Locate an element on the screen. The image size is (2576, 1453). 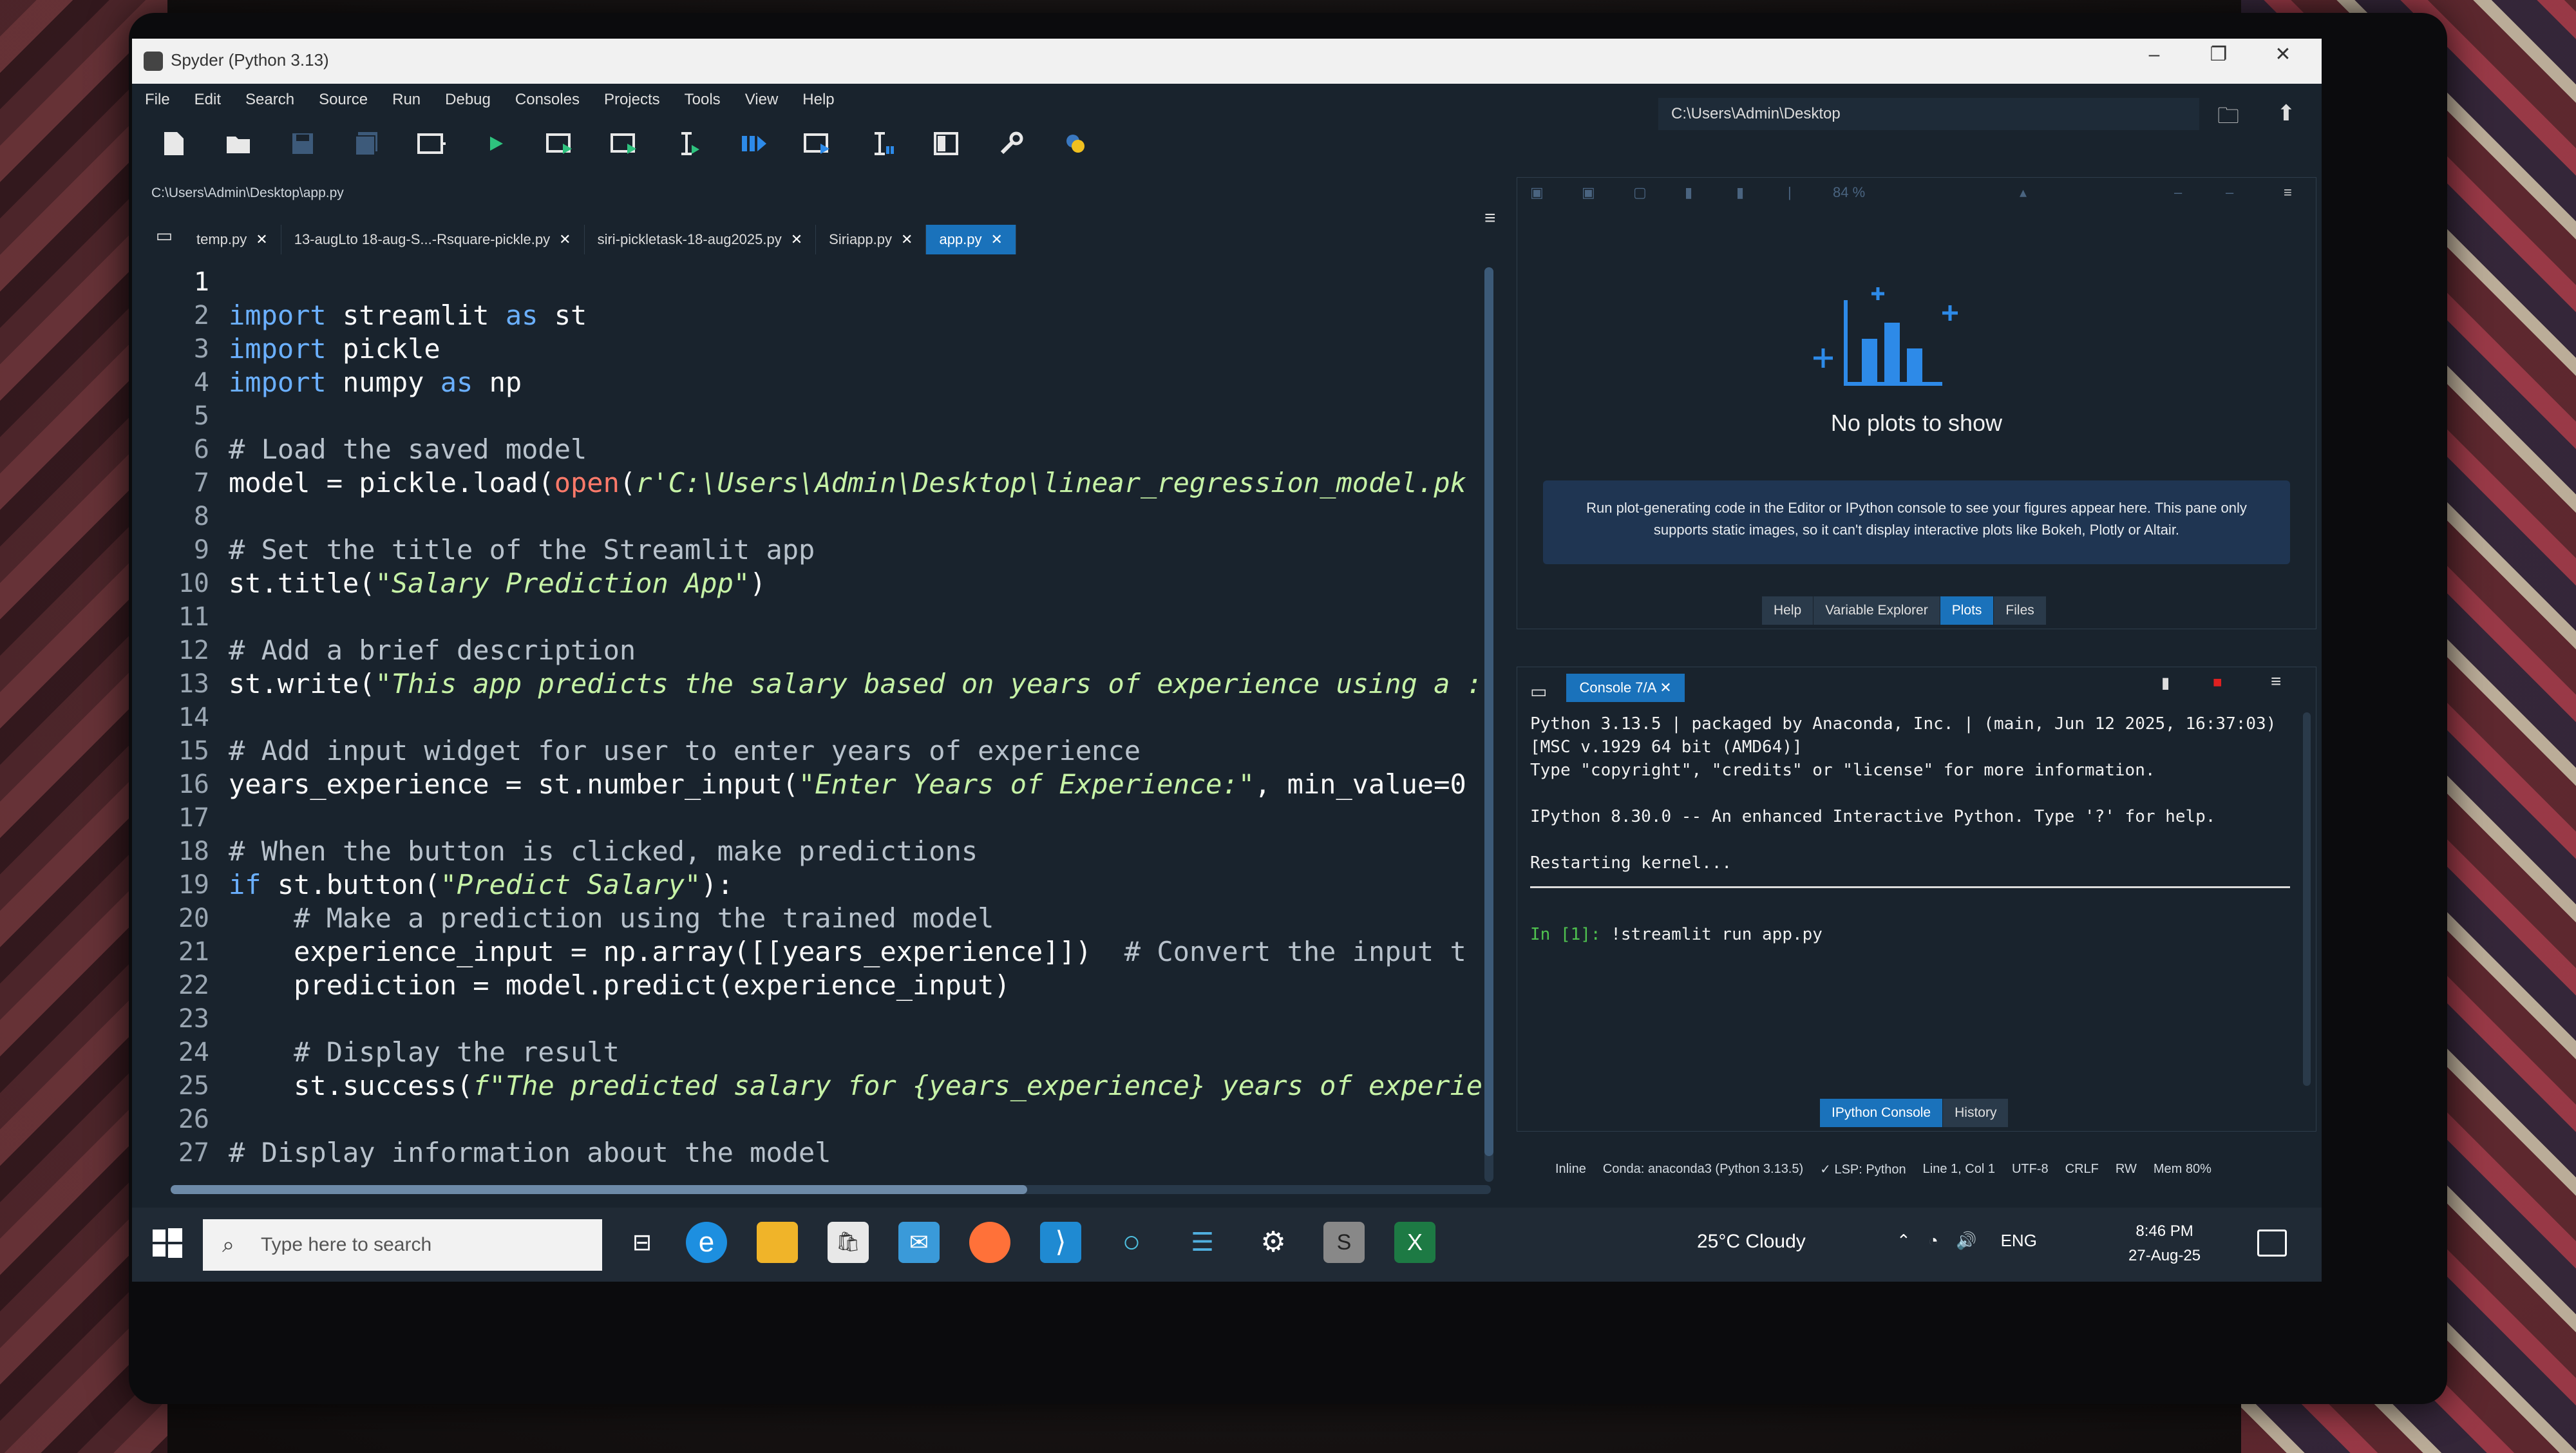
maximize-button: ❐ is located at coordinates (2218, 55).